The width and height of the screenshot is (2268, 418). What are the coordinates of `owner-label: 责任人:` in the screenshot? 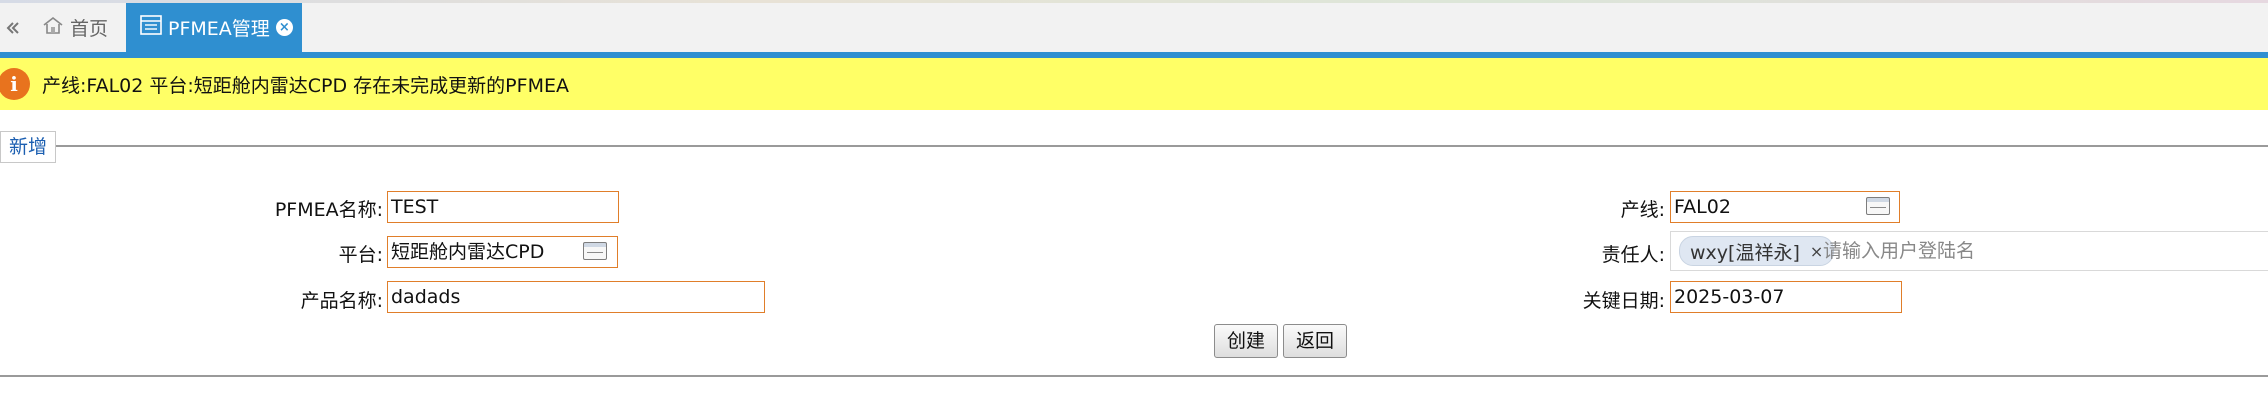 It's located at (1633, 255).